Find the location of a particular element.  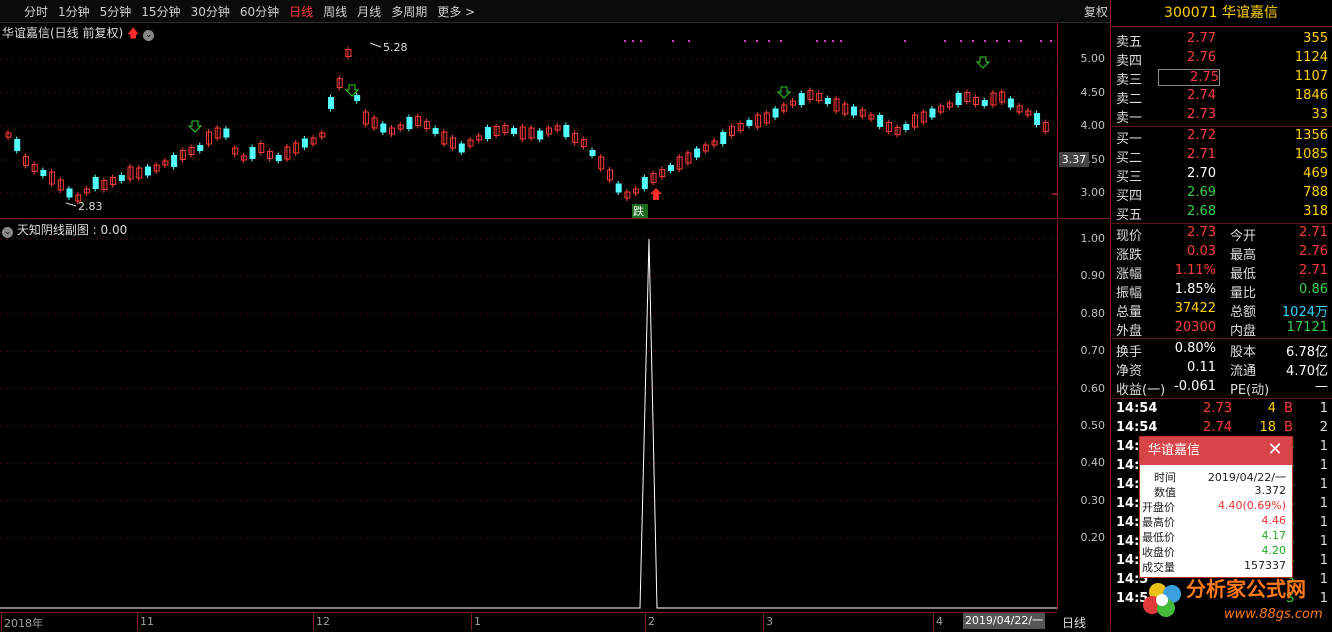

stat-label: 涨幅 is located at coordinates (1129, 274).